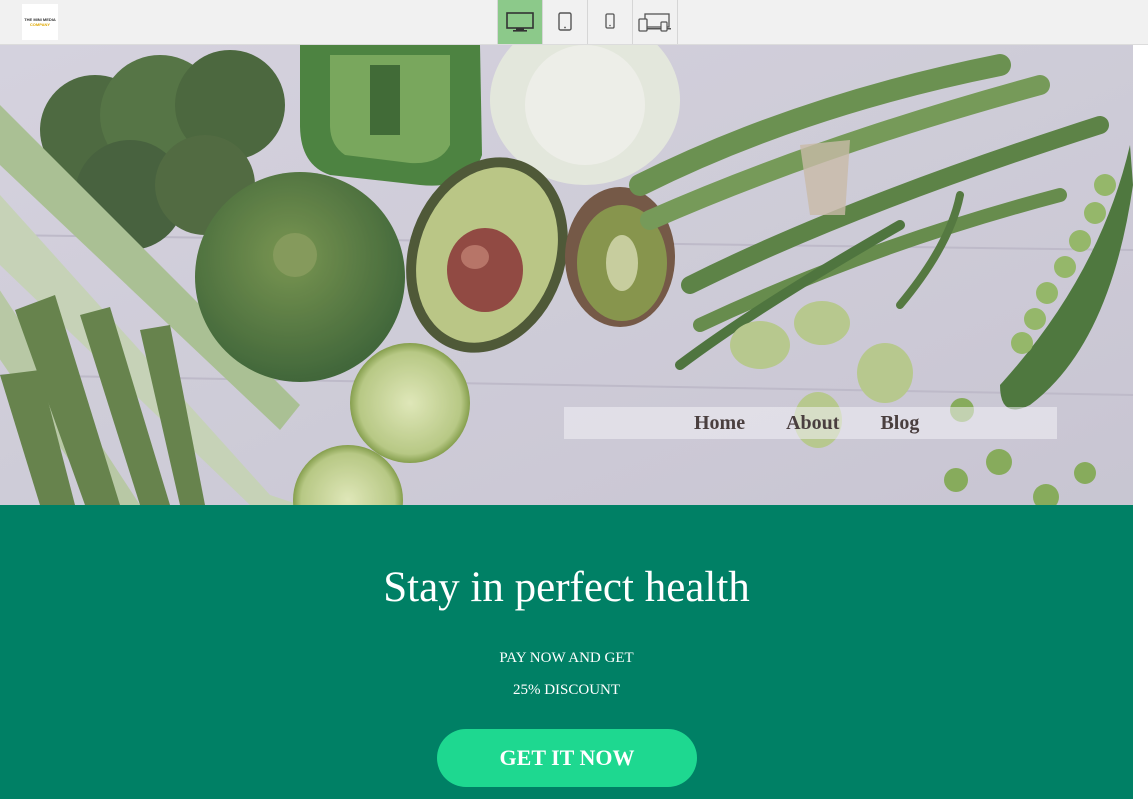 The height and width of the screenshot is (799, 1148). I want to click on nav-home-link: Home, so click(719, 423).